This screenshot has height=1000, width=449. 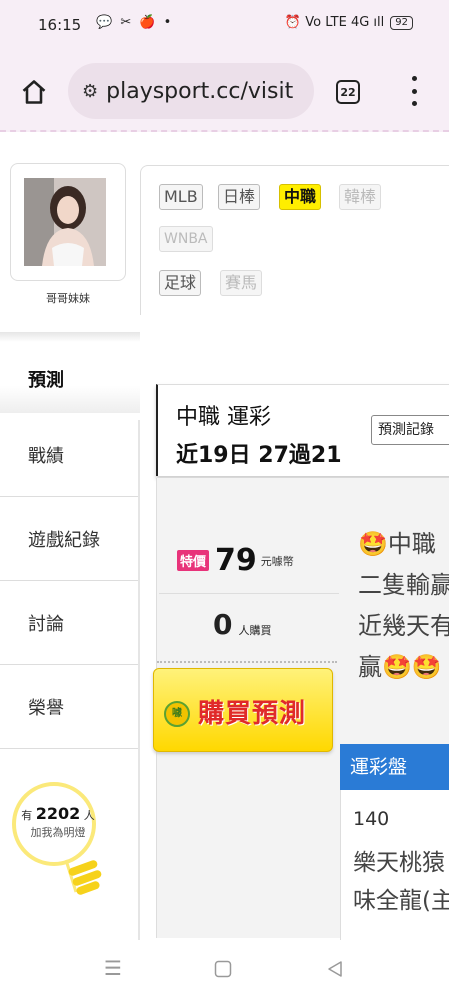 I want to click on league-tags: MLB 日棒 中職 韓棒 WNBA 足球 賽馬, so click(x=294, y=240).